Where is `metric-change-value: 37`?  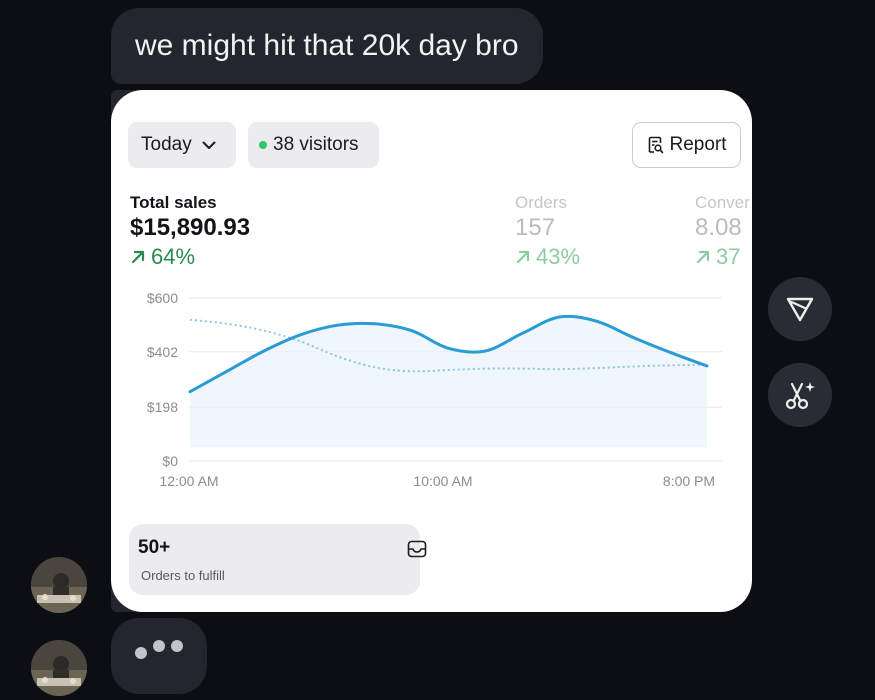 metric-change-value: 37 is located at coordinates (728, 256).